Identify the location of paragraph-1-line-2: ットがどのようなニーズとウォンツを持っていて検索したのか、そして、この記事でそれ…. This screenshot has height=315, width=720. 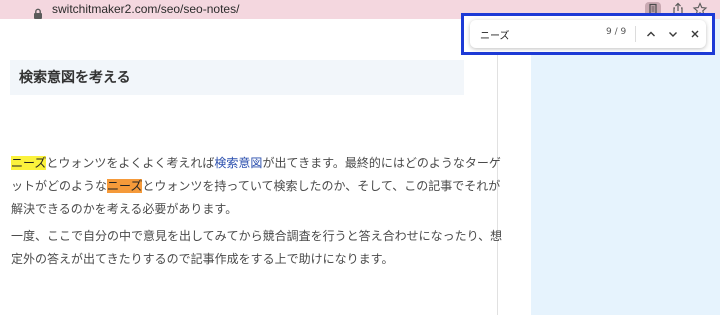
(255, 186).